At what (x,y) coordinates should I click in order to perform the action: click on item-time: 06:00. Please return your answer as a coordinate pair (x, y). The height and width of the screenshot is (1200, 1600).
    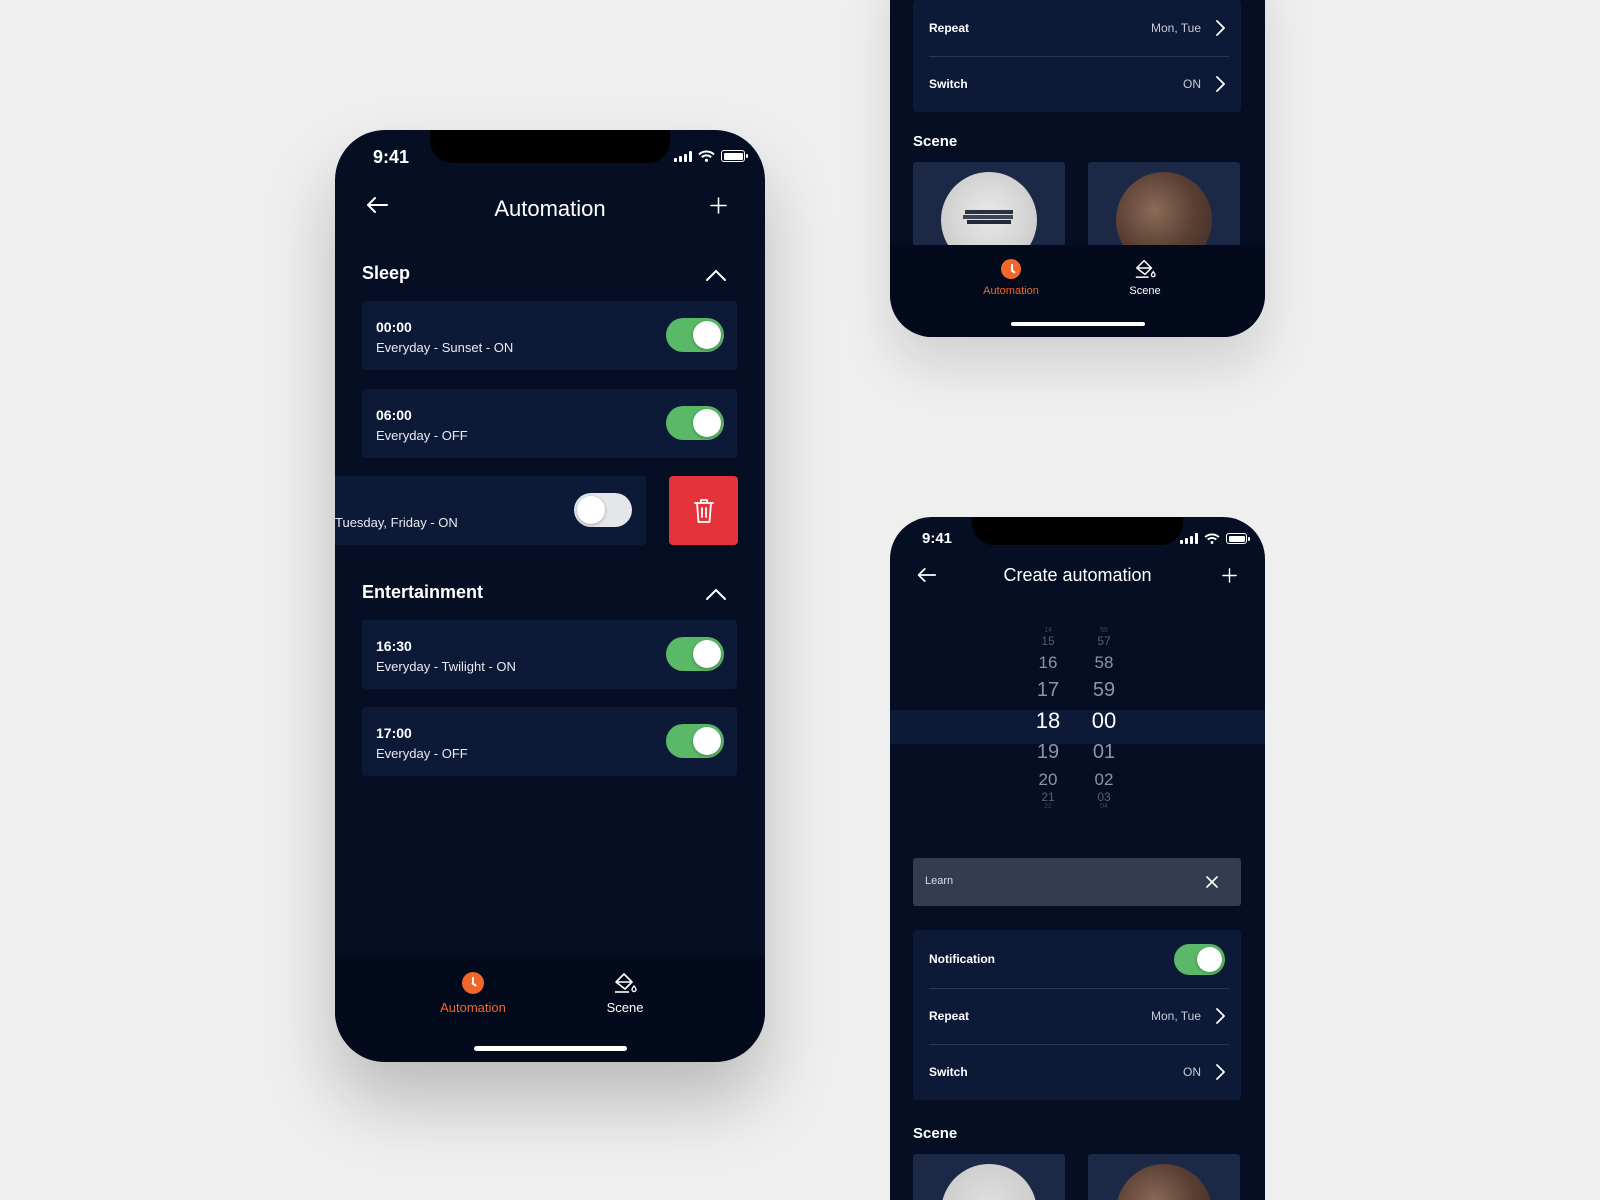
    Looking at the image, I should click on (394, 415).